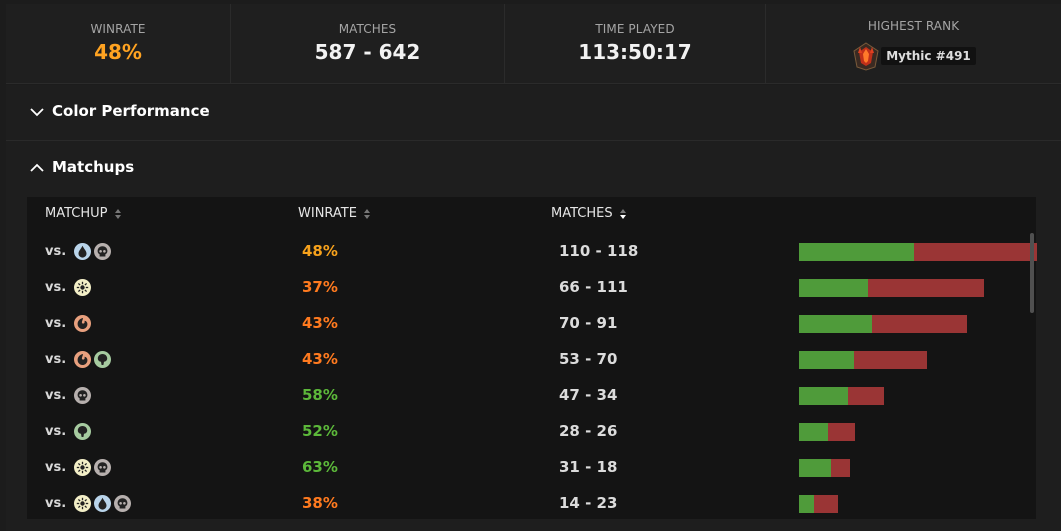 This screenshot has height=531, width=1061. I want to click on table-row: vs. 37% 66 - 111, so click(527, 287).